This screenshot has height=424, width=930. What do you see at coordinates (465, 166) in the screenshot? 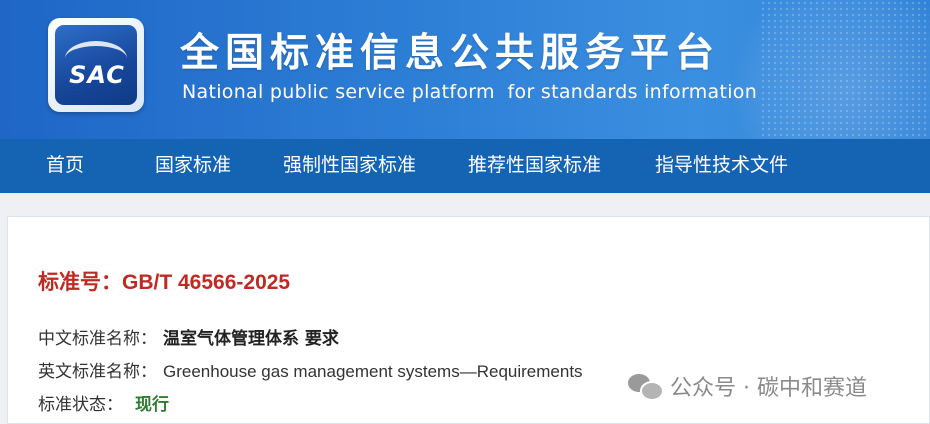
I see `main-nav: 首页 国家标准 强制性国家标准 推荐性国家标准 指导性技术文件` at bounding box center [465, 166].